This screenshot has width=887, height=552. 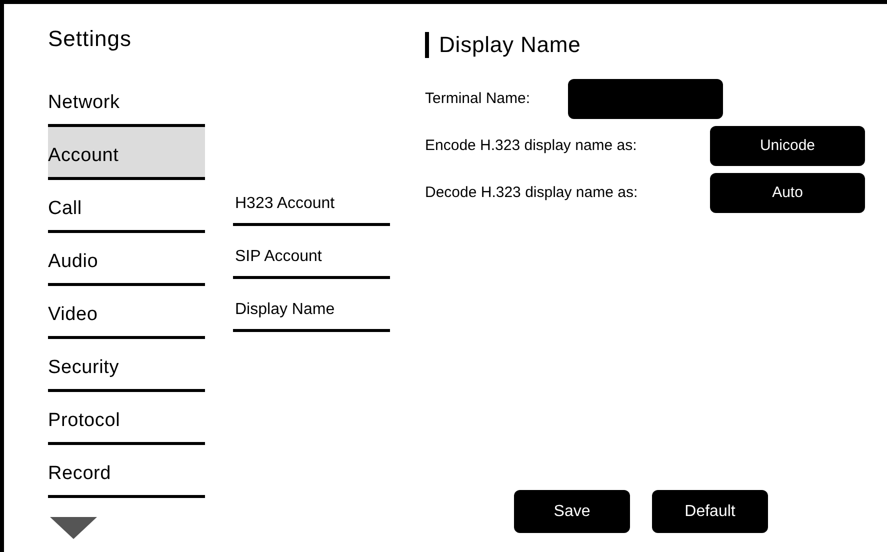 What do you see at coordinates (787, 192) in the screenshot?
I see `dropdown: Auto` at bounding box center [787, 192].